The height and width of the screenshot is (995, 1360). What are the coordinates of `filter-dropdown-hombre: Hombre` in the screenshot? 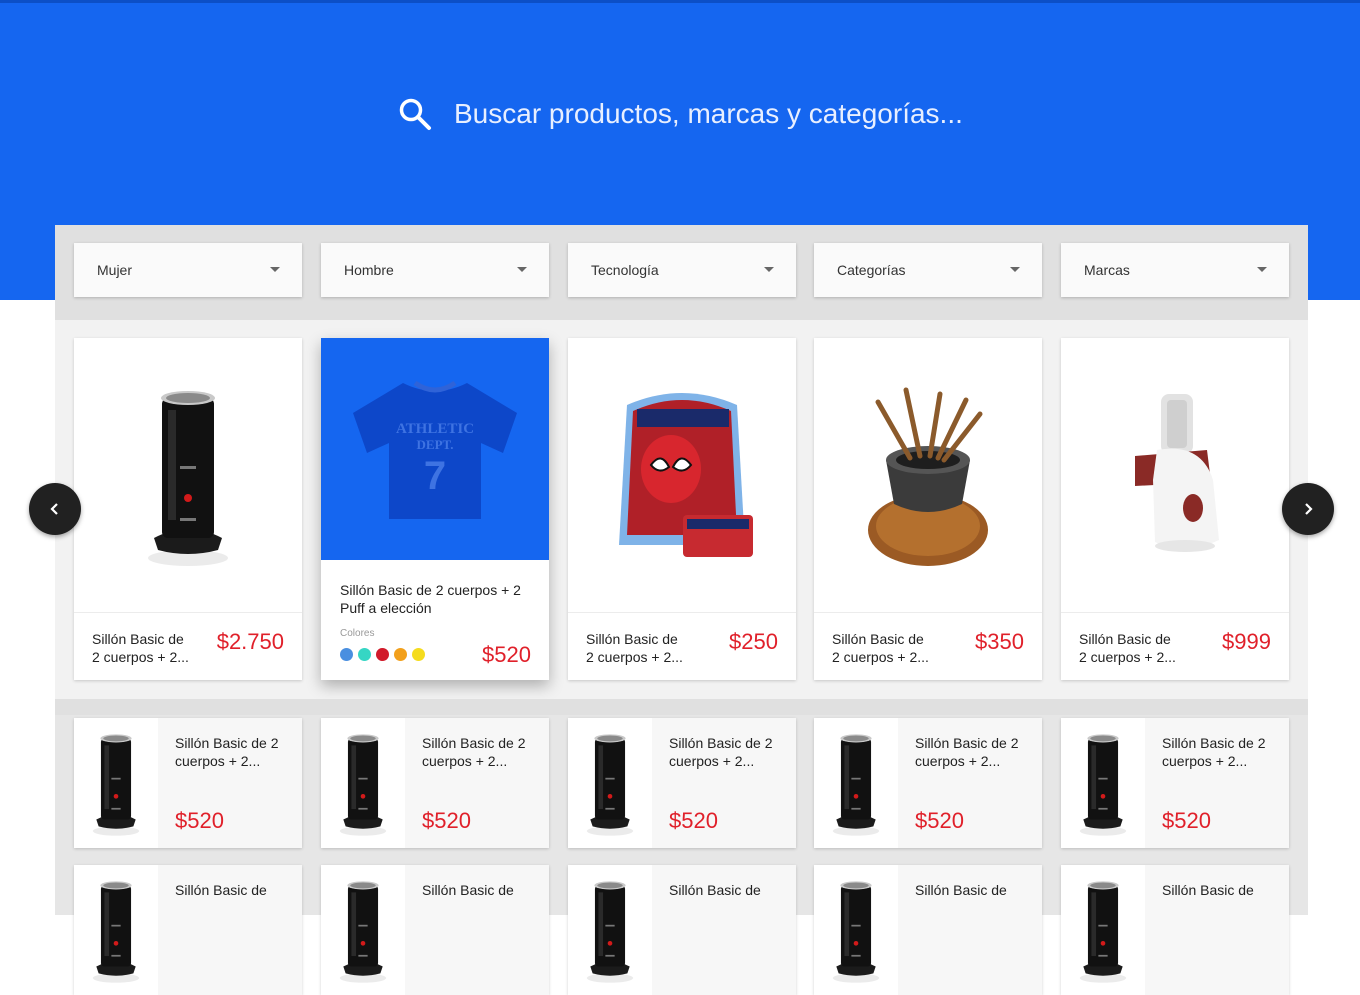 It's located at (435, 270).